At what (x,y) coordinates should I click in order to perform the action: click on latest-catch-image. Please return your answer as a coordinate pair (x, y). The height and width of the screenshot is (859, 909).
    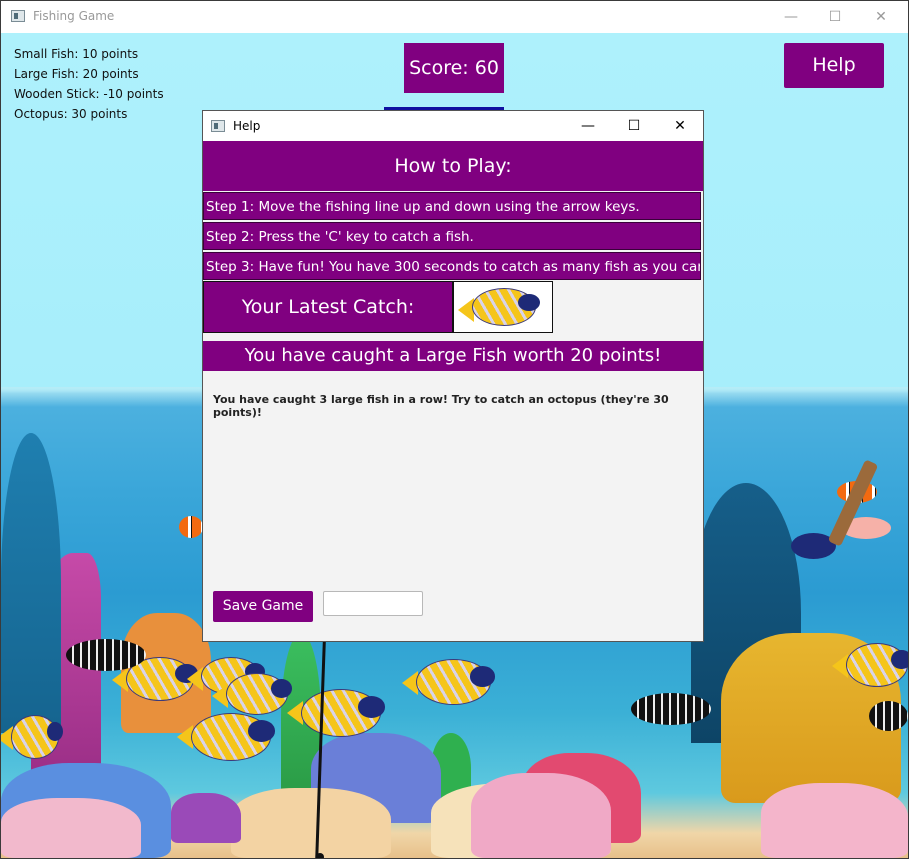
    Looking at the image, I should click on (503, 307).